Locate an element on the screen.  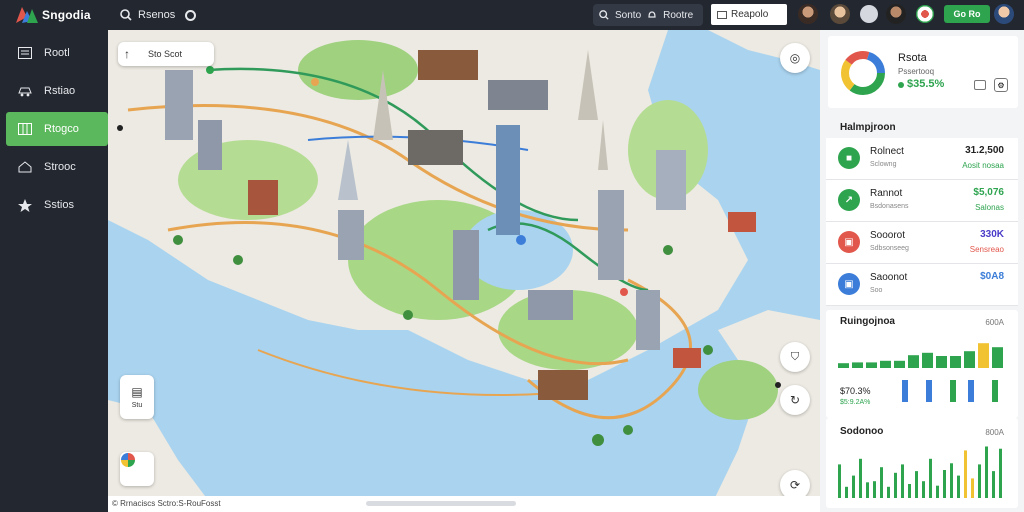
sidebar-item-rootl: Rootl is located at coordinates (57, 53).